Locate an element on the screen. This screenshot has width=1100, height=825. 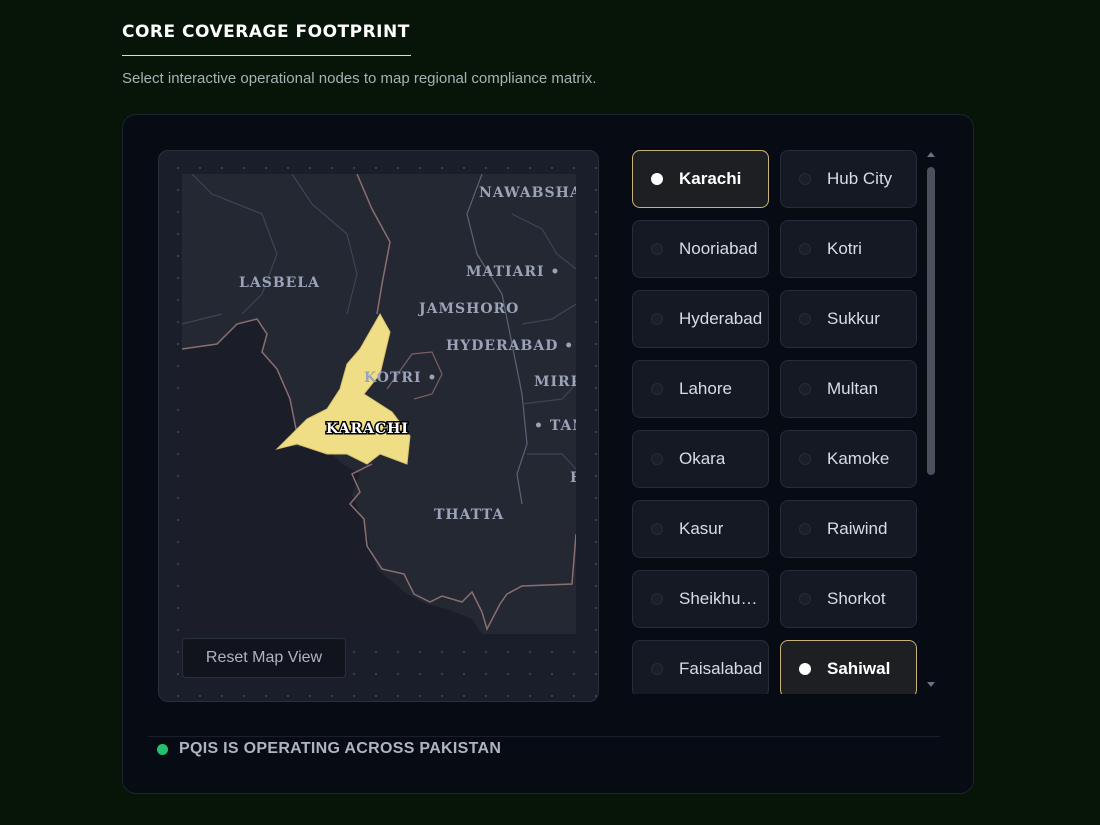
node-sukkur: Sukkur is located at coordinates (848, 319).